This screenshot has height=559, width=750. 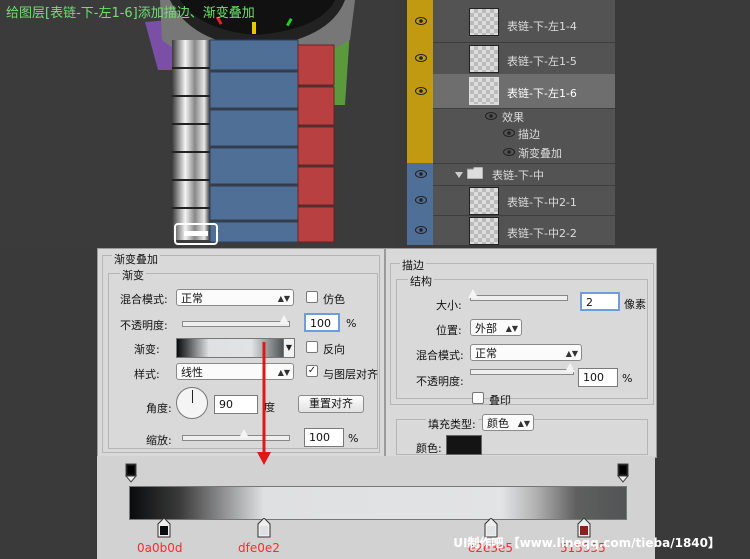 I want to click on dither-checkbox, so click(x=312, y=297).